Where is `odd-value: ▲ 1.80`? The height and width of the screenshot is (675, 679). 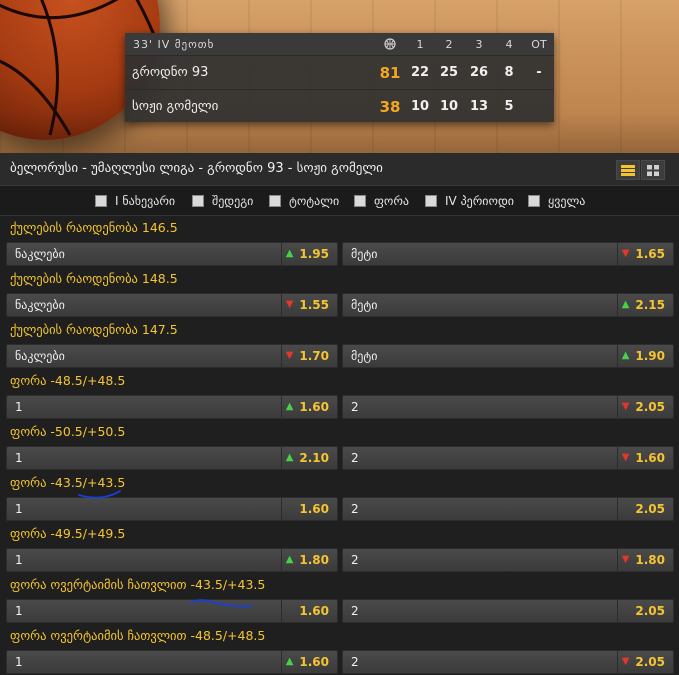 odd-value: ▲ 1.80 is located at coordinates (309, 560).